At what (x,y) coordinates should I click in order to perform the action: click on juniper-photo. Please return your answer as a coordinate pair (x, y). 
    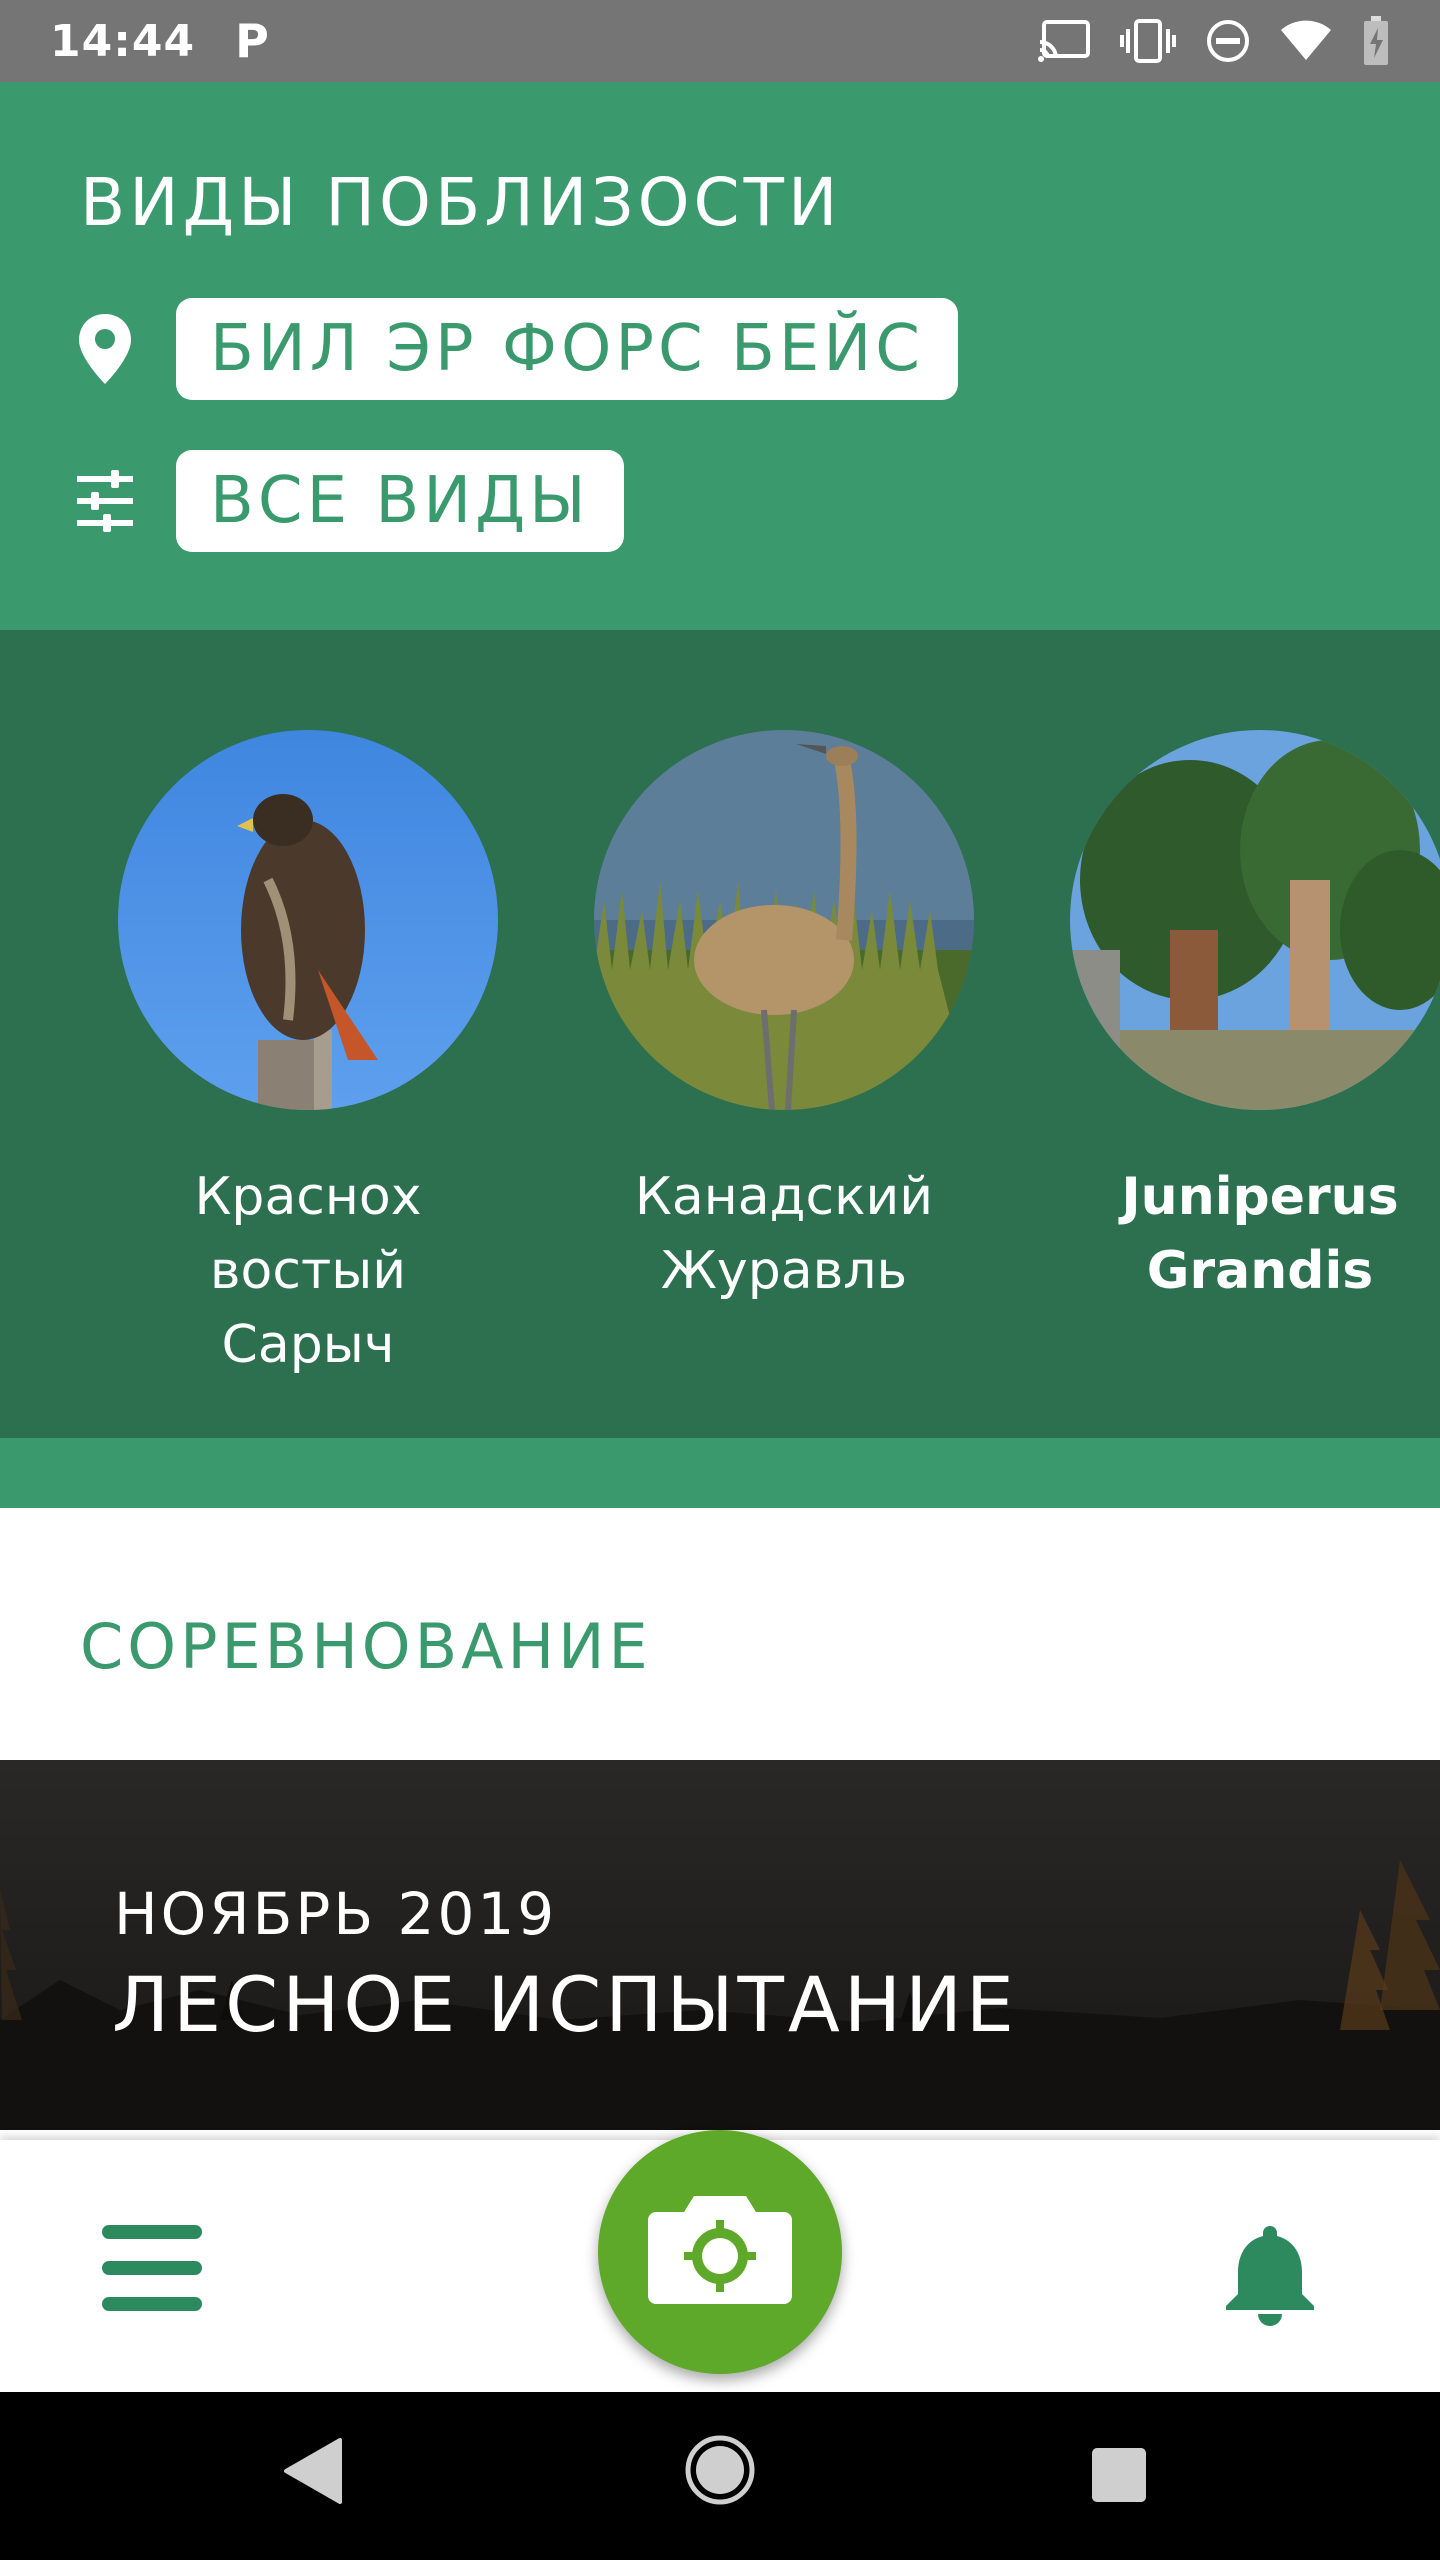
    Looking at the image, I should click on (1255, 920).